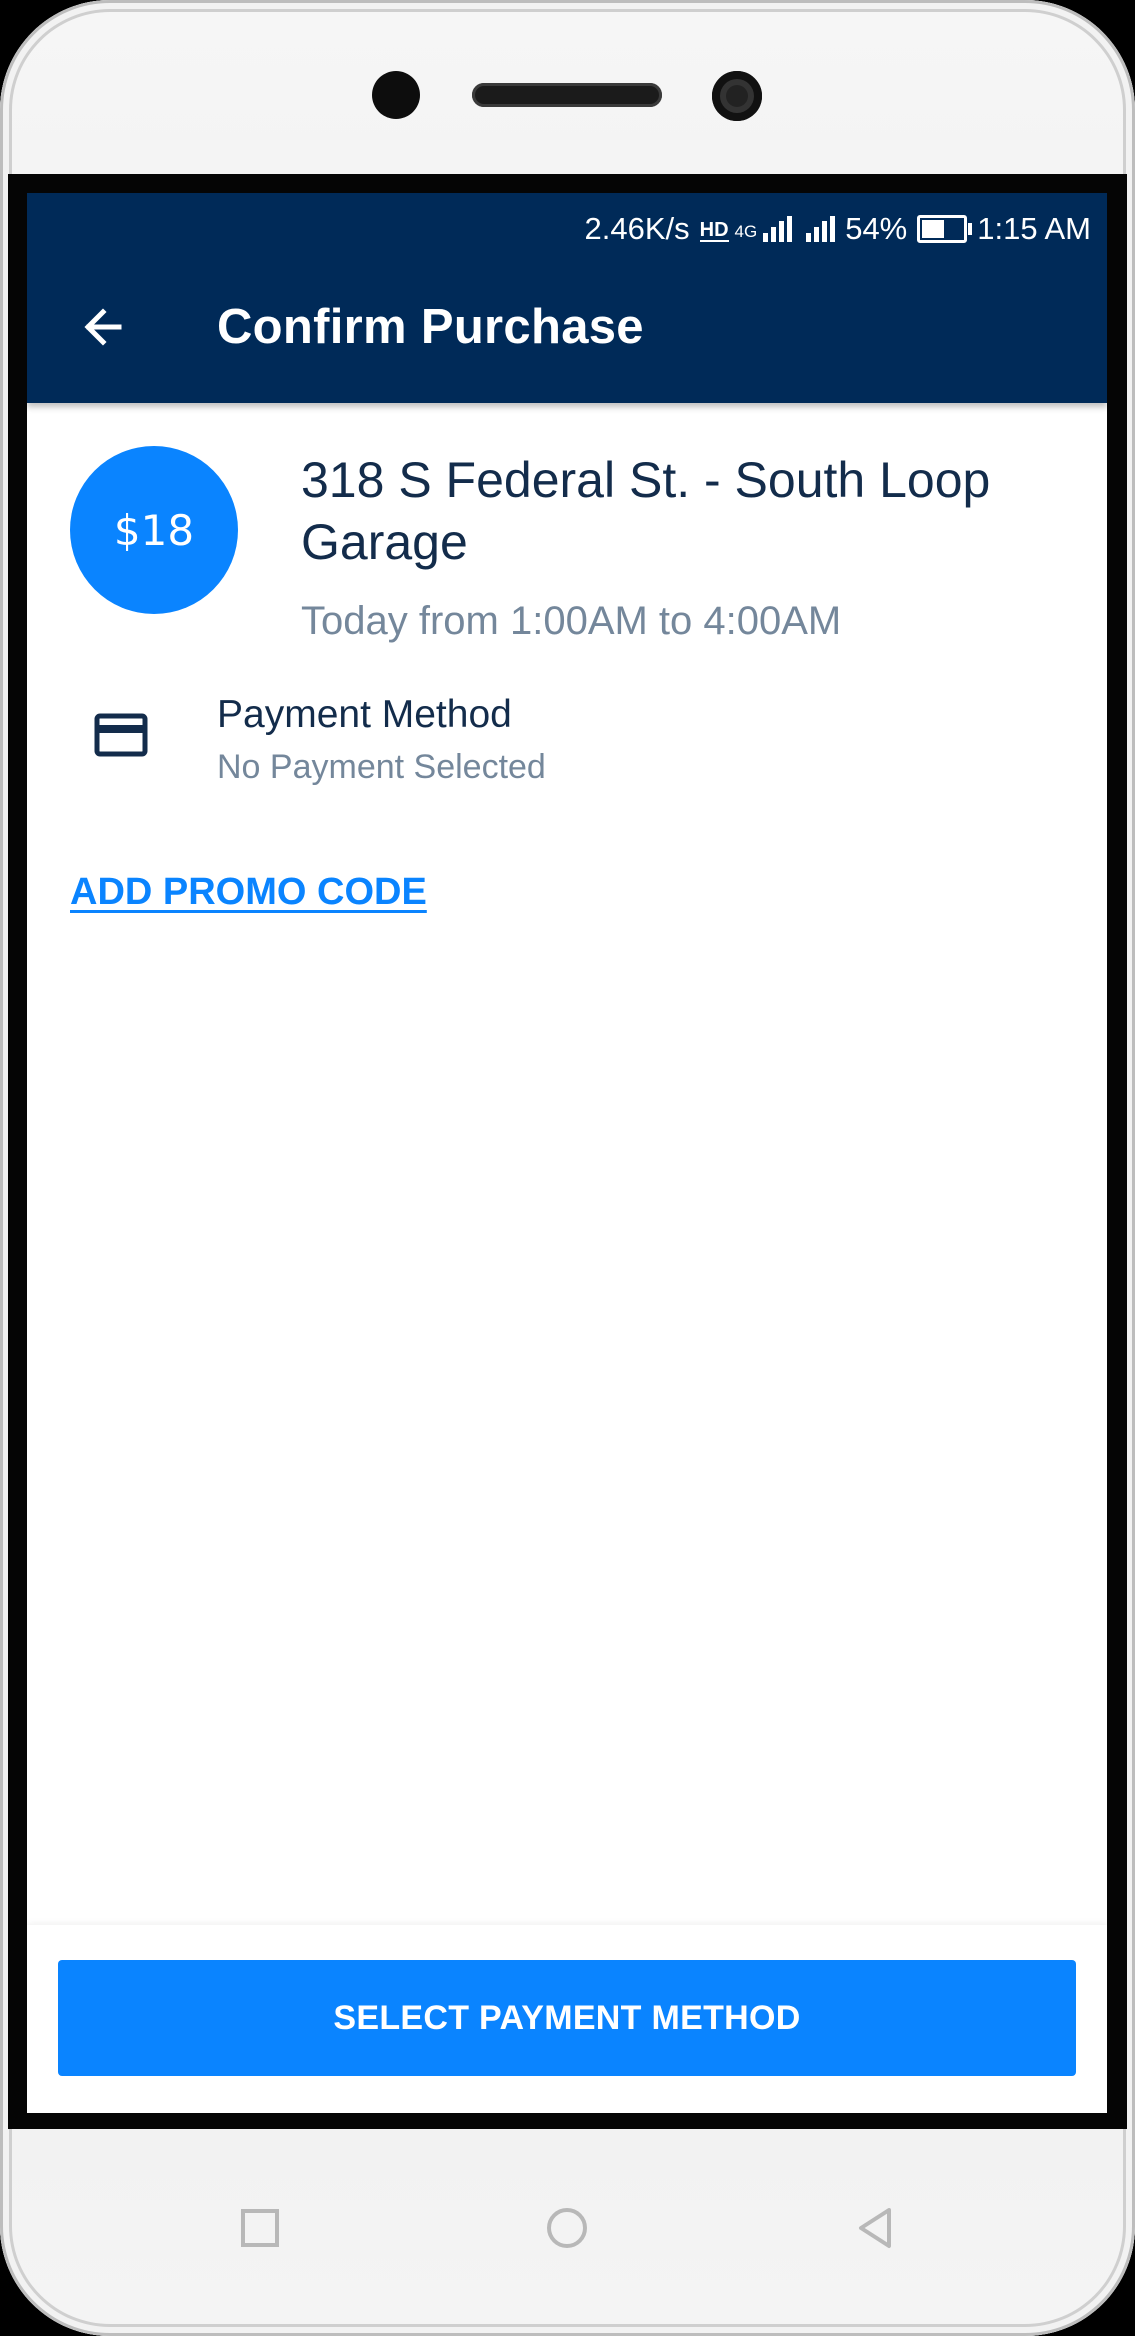 The height and width of the screenshot is (2336, 1135). What do you see at coordinates (746, 231) in the screenshot?
I see `network-type-label: 4G` at bounding box center [746, 231].